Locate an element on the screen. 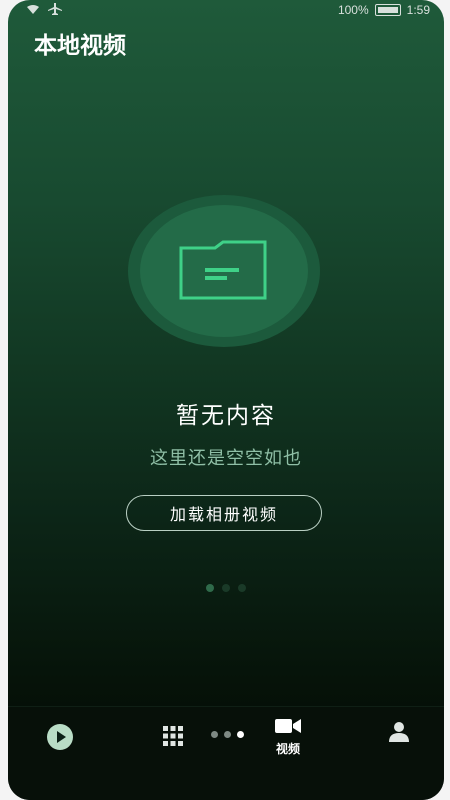 This screenshot has height=800, width=450. airplane-icon is located at coordinates (55, 10).